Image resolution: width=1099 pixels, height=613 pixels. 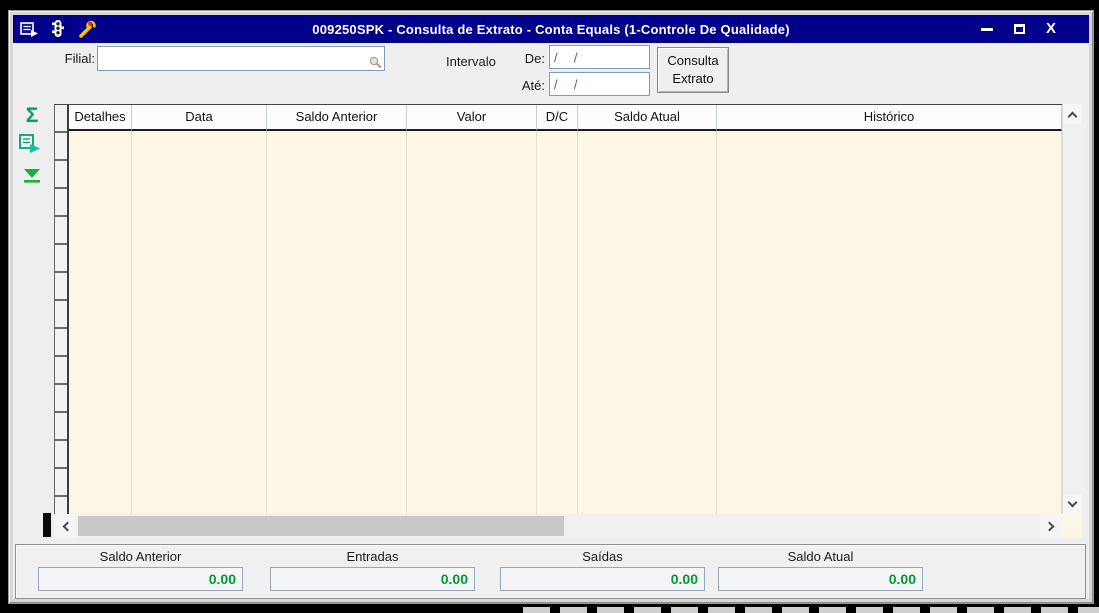 I want to click on minimize-icon, so click(x=987, y=29).